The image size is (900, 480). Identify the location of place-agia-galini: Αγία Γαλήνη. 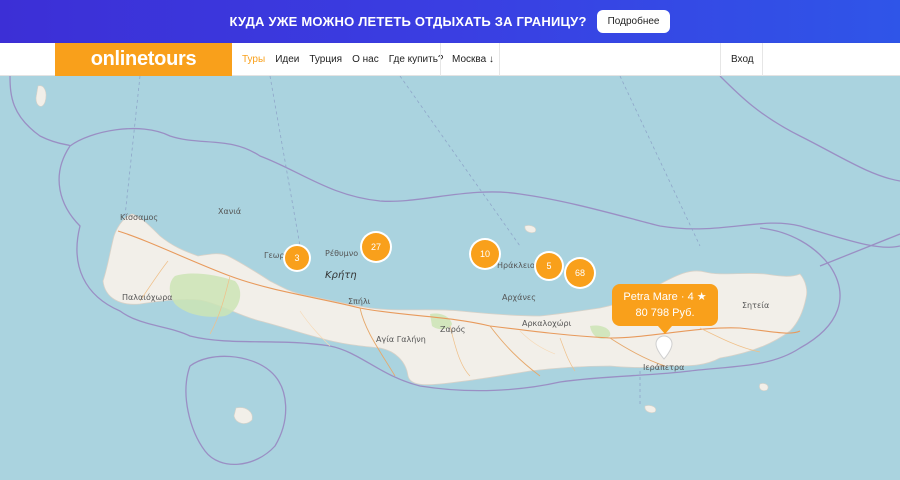
(401, 339).